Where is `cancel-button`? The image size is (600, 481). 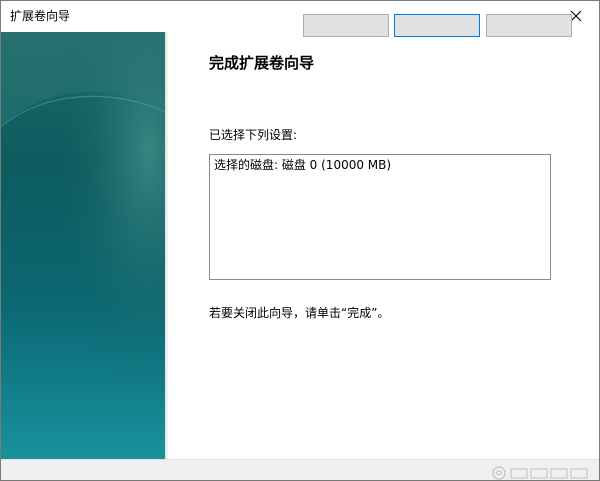
cancel-button is located at coordinates (529, 25).